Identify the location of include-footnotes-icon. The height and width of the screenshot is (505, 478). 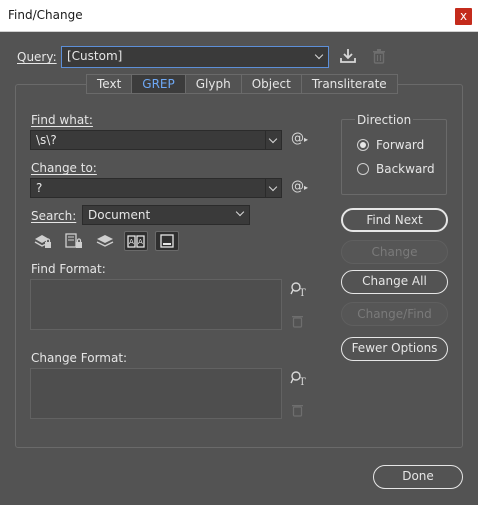
(167, 241).